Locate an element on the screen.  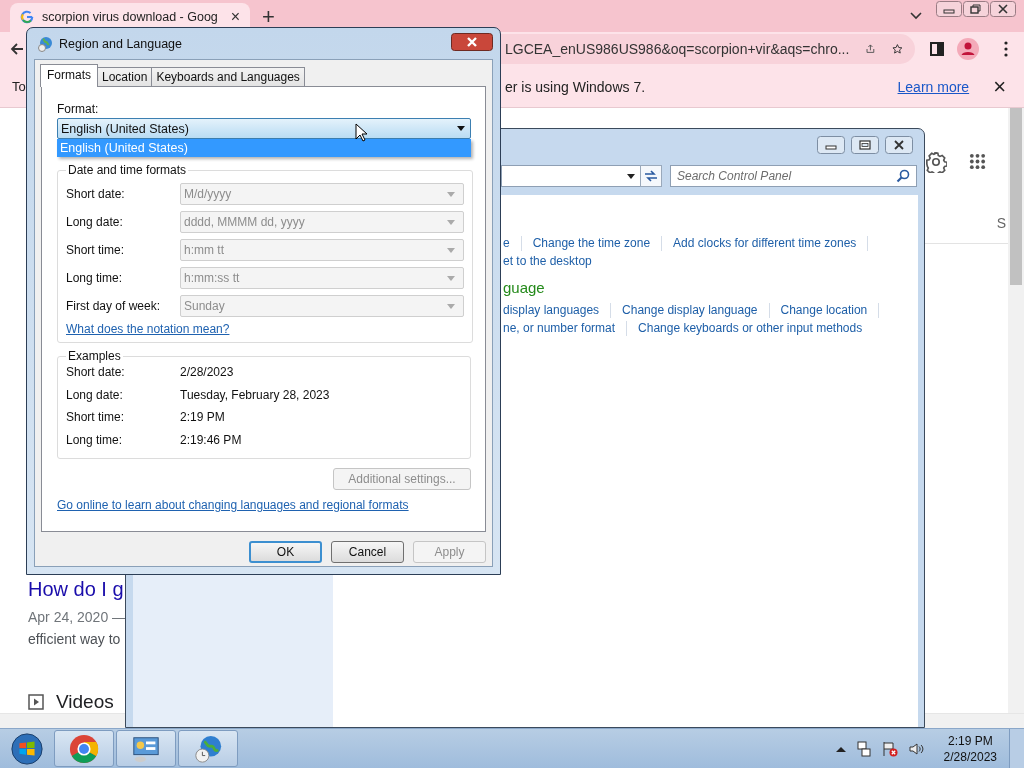
format-dropdown: English (United States) is located at coordinates (264, 128).